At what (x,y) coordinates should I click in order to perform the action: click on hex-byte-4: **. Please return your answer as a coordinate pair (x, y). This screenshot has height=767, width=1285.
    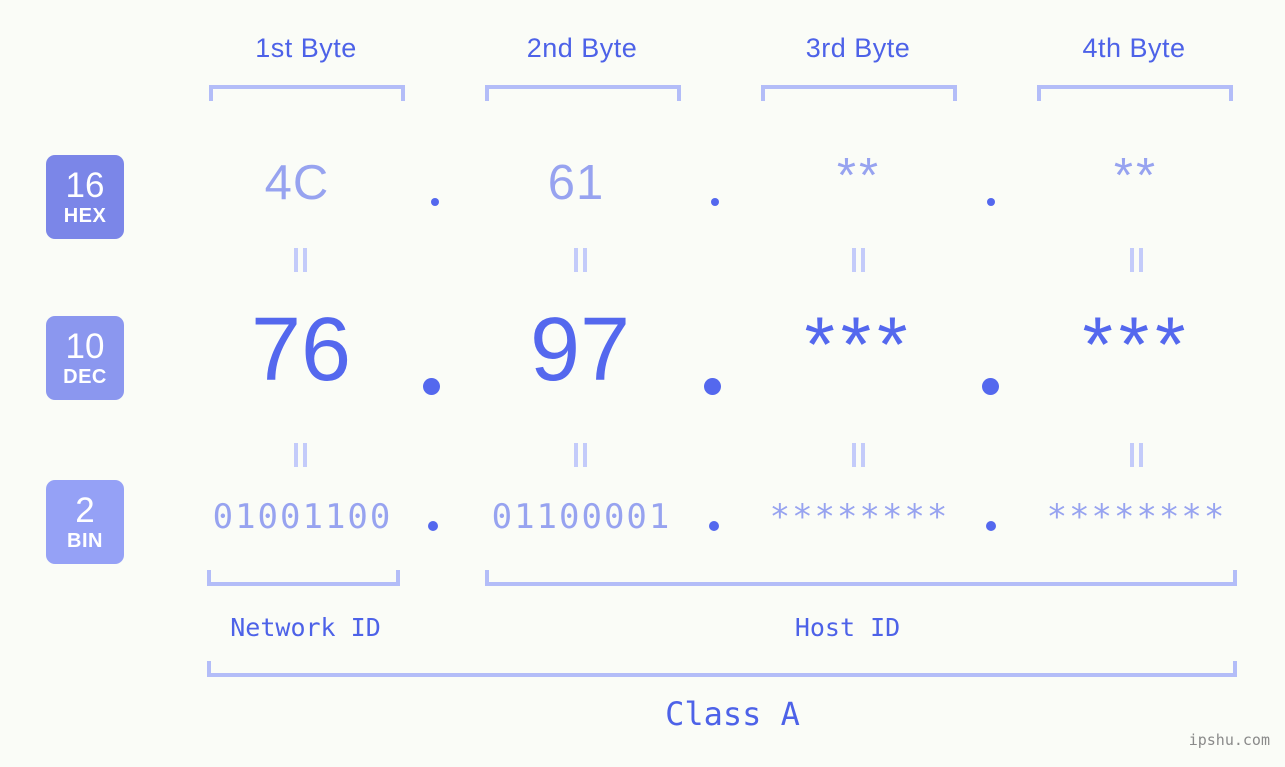
    Looking at the image, I should click on (1136, 176).